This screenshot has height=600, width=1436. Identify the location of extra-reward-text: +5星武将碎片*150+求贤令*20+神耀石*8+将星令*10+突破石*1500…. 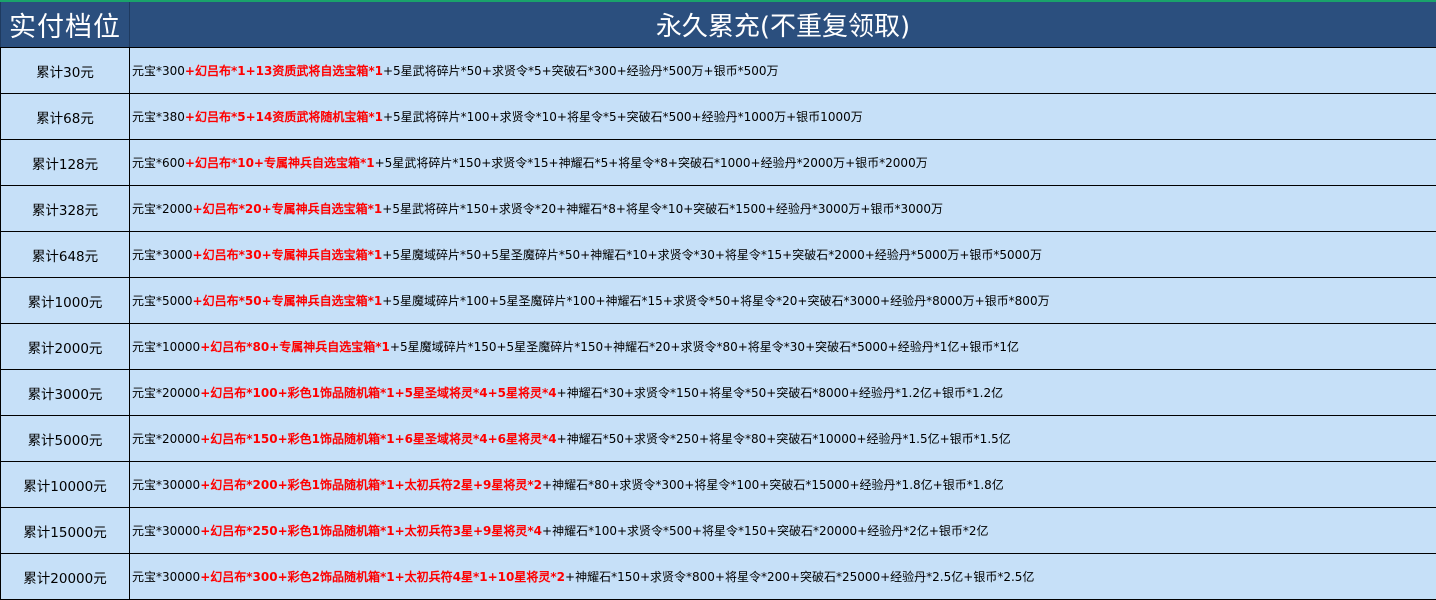
(662, 209).